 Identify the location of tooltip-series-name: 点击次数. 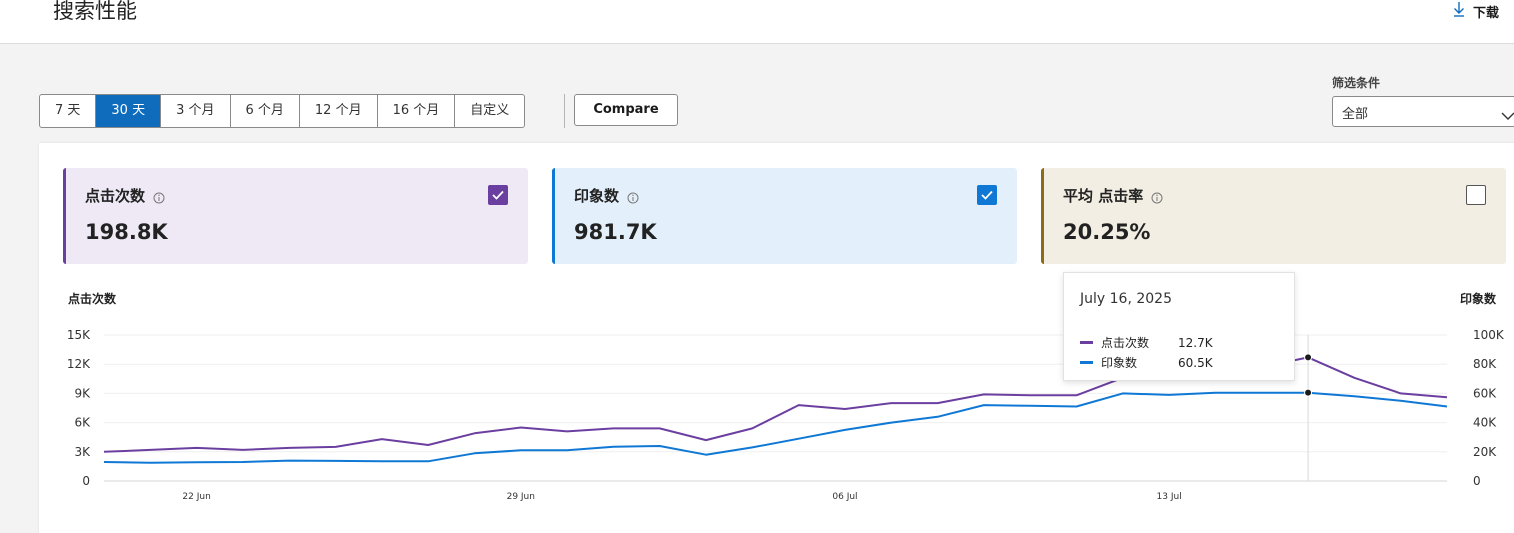
(1125, 343).